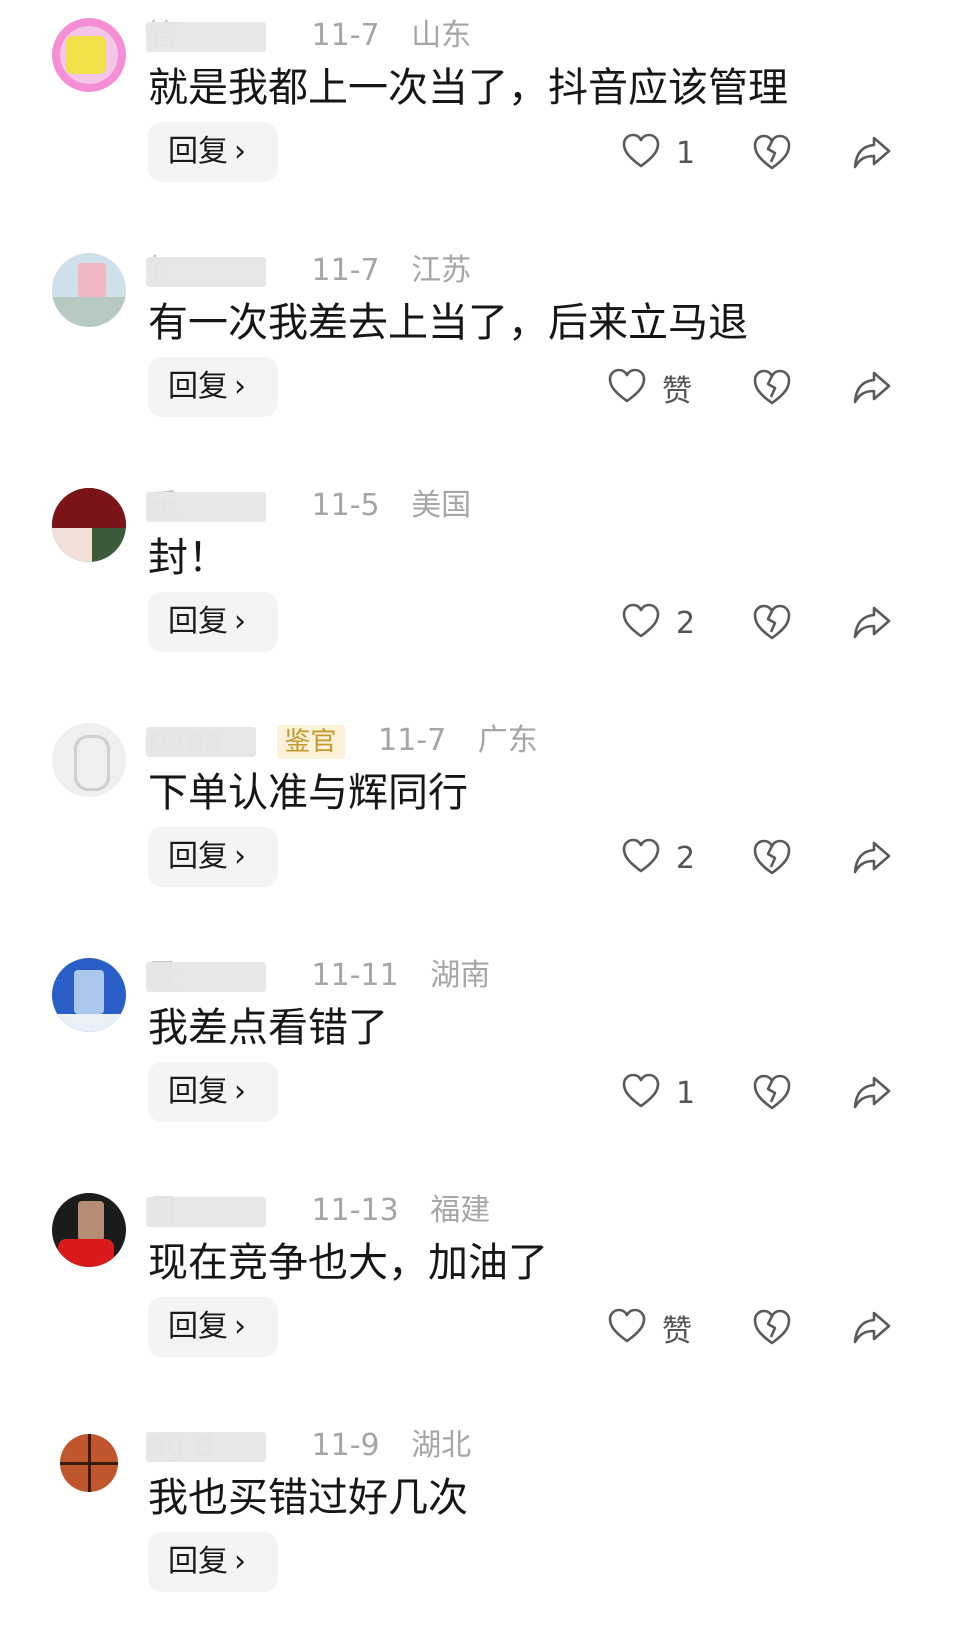 Image resolution: width=958 pixels, height=1647 pixels. I want to click on comment-item: 乐 11-5 美国 封！ 回复› 2, so click(479, 589).